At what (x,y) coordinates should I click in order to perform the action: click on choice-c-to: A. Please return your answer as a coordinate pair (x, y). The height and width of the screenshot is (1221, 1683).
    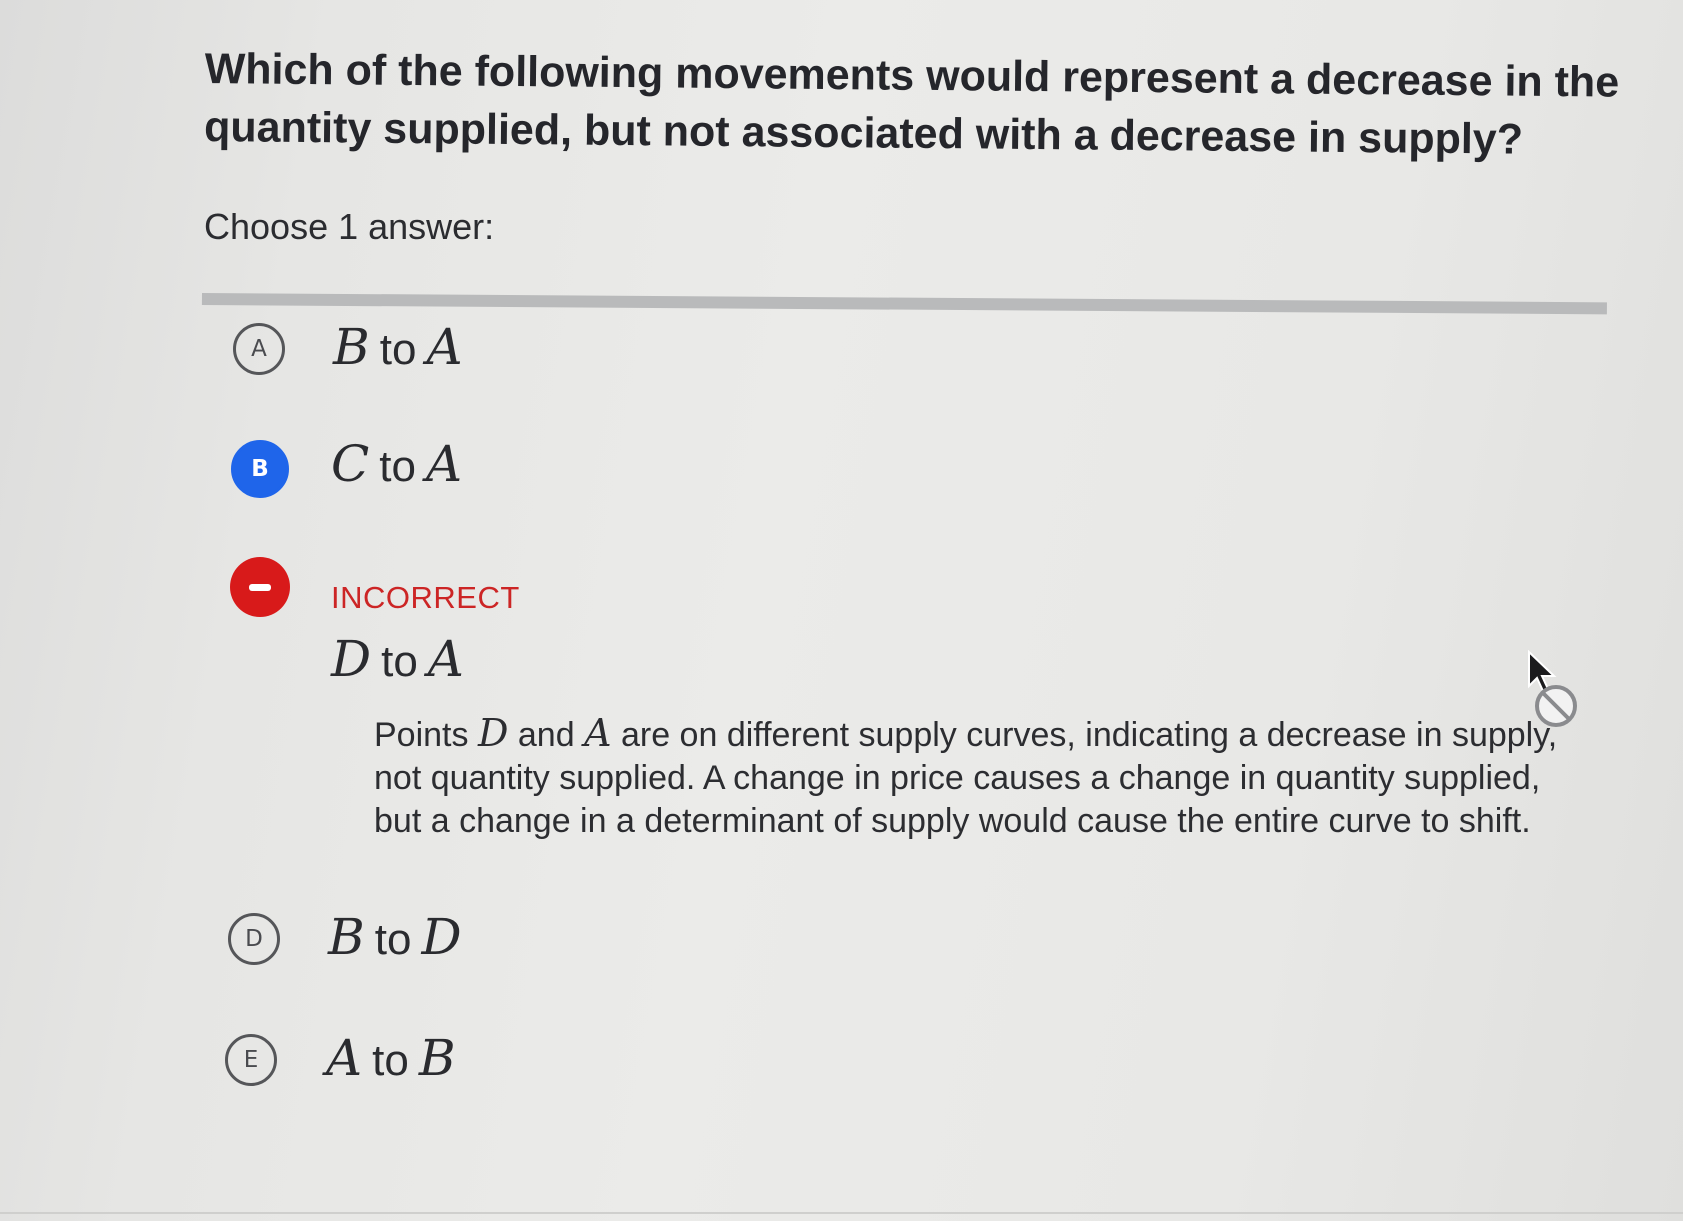
    Looking at the image, I should click on (445, 659).